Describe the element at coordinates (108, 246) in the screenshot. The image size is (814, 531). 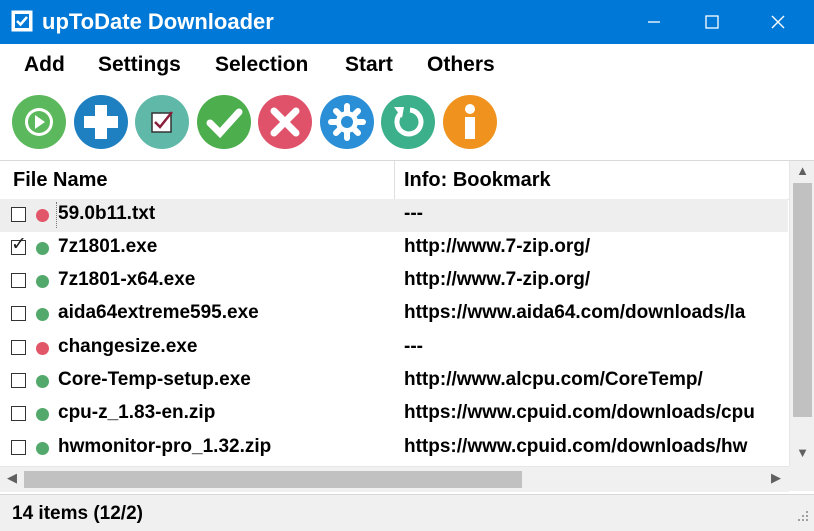
I see `file-name: 7z1801.exe` at that location.